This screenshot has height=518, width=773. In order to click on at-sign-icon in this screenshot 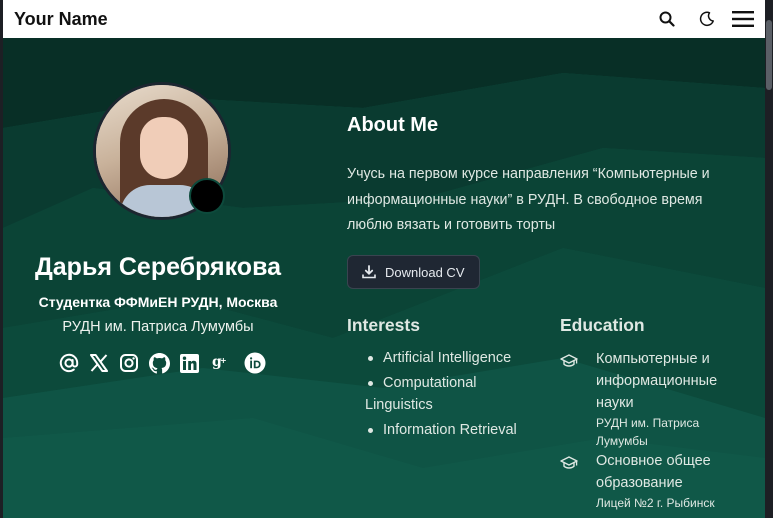, I will do `click(69, 363)`.